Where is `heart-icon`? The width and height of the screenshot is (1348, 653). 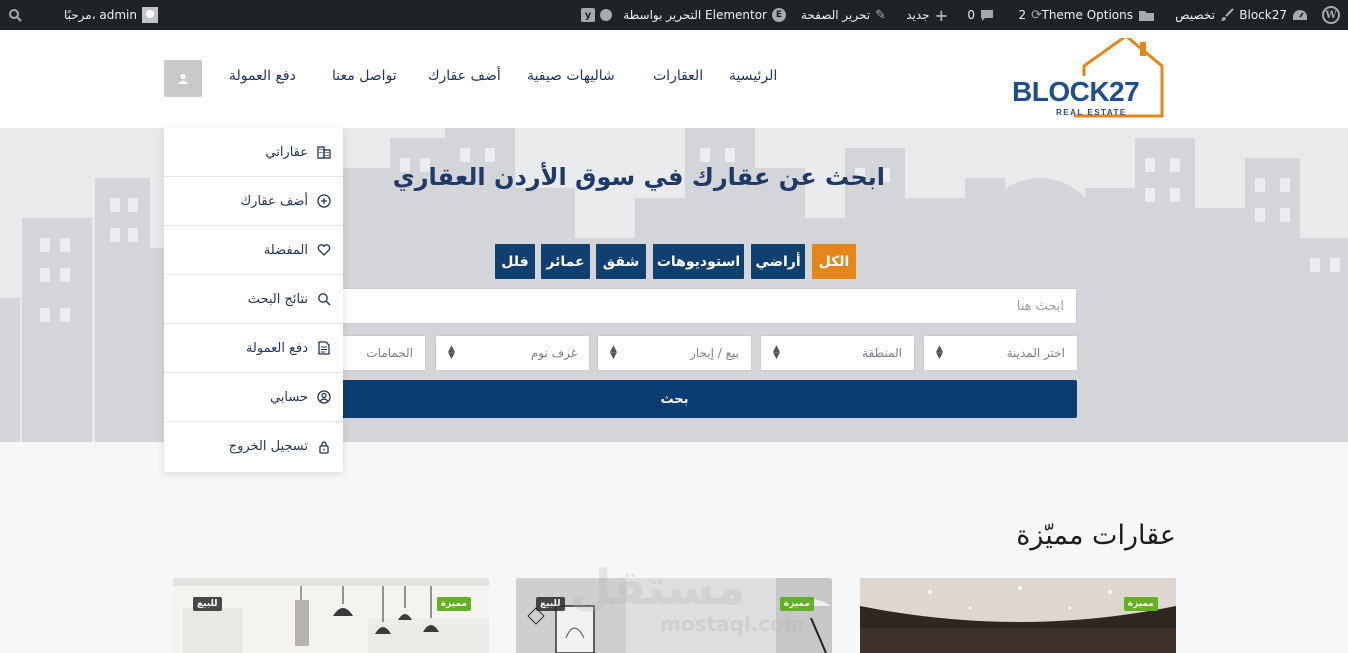 heart-icon is located at coordinates (323, 250).